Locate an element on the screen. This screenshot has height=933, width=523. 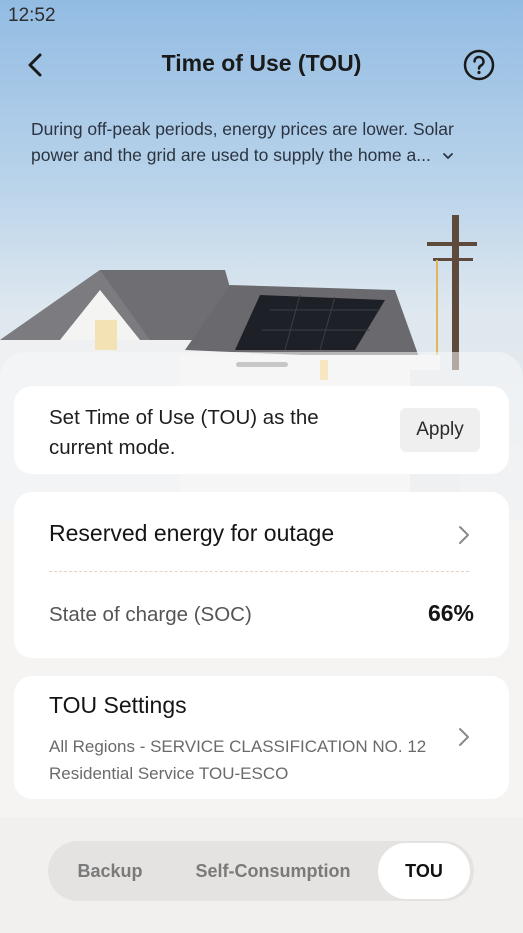
soc-label: State of charge (SOC) is located at coordinates (150, 614).